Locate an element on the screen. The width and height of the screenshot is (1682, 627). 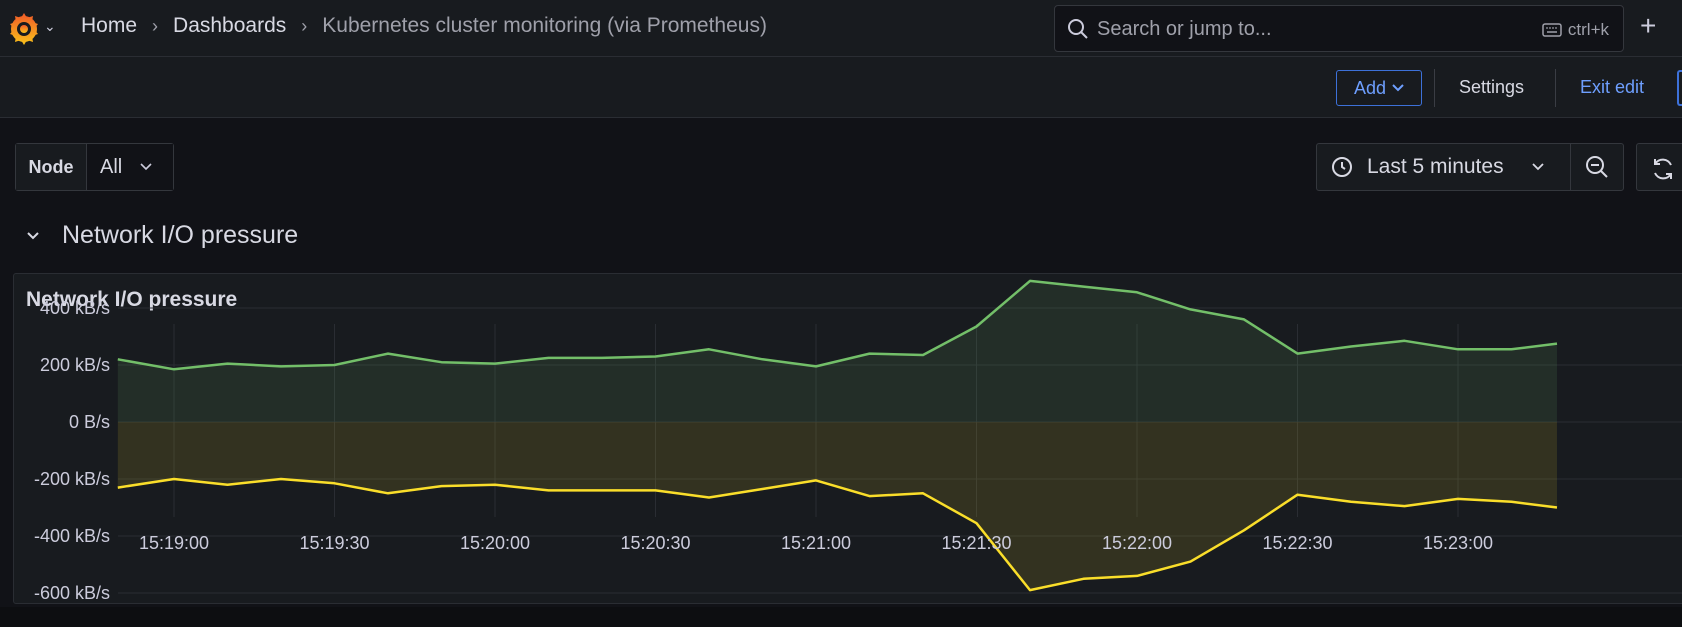
row-header: Network I/O pressure is located at coordinates (162, 235).